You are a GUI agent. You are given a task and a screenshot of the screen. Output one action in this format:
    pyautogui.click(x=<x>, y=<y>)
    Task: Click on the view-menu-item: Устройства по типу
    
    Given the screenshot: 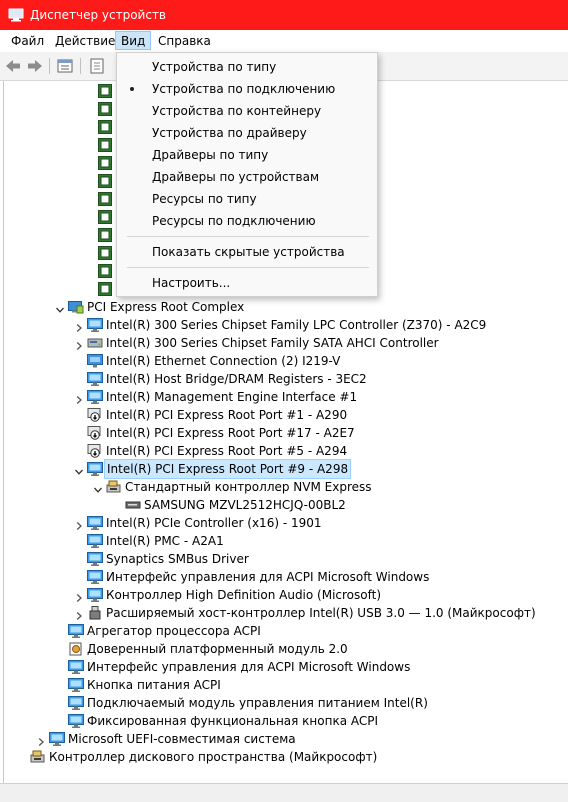 What is the action you would take?
    pyautogui.click(x=247, y=67)
    